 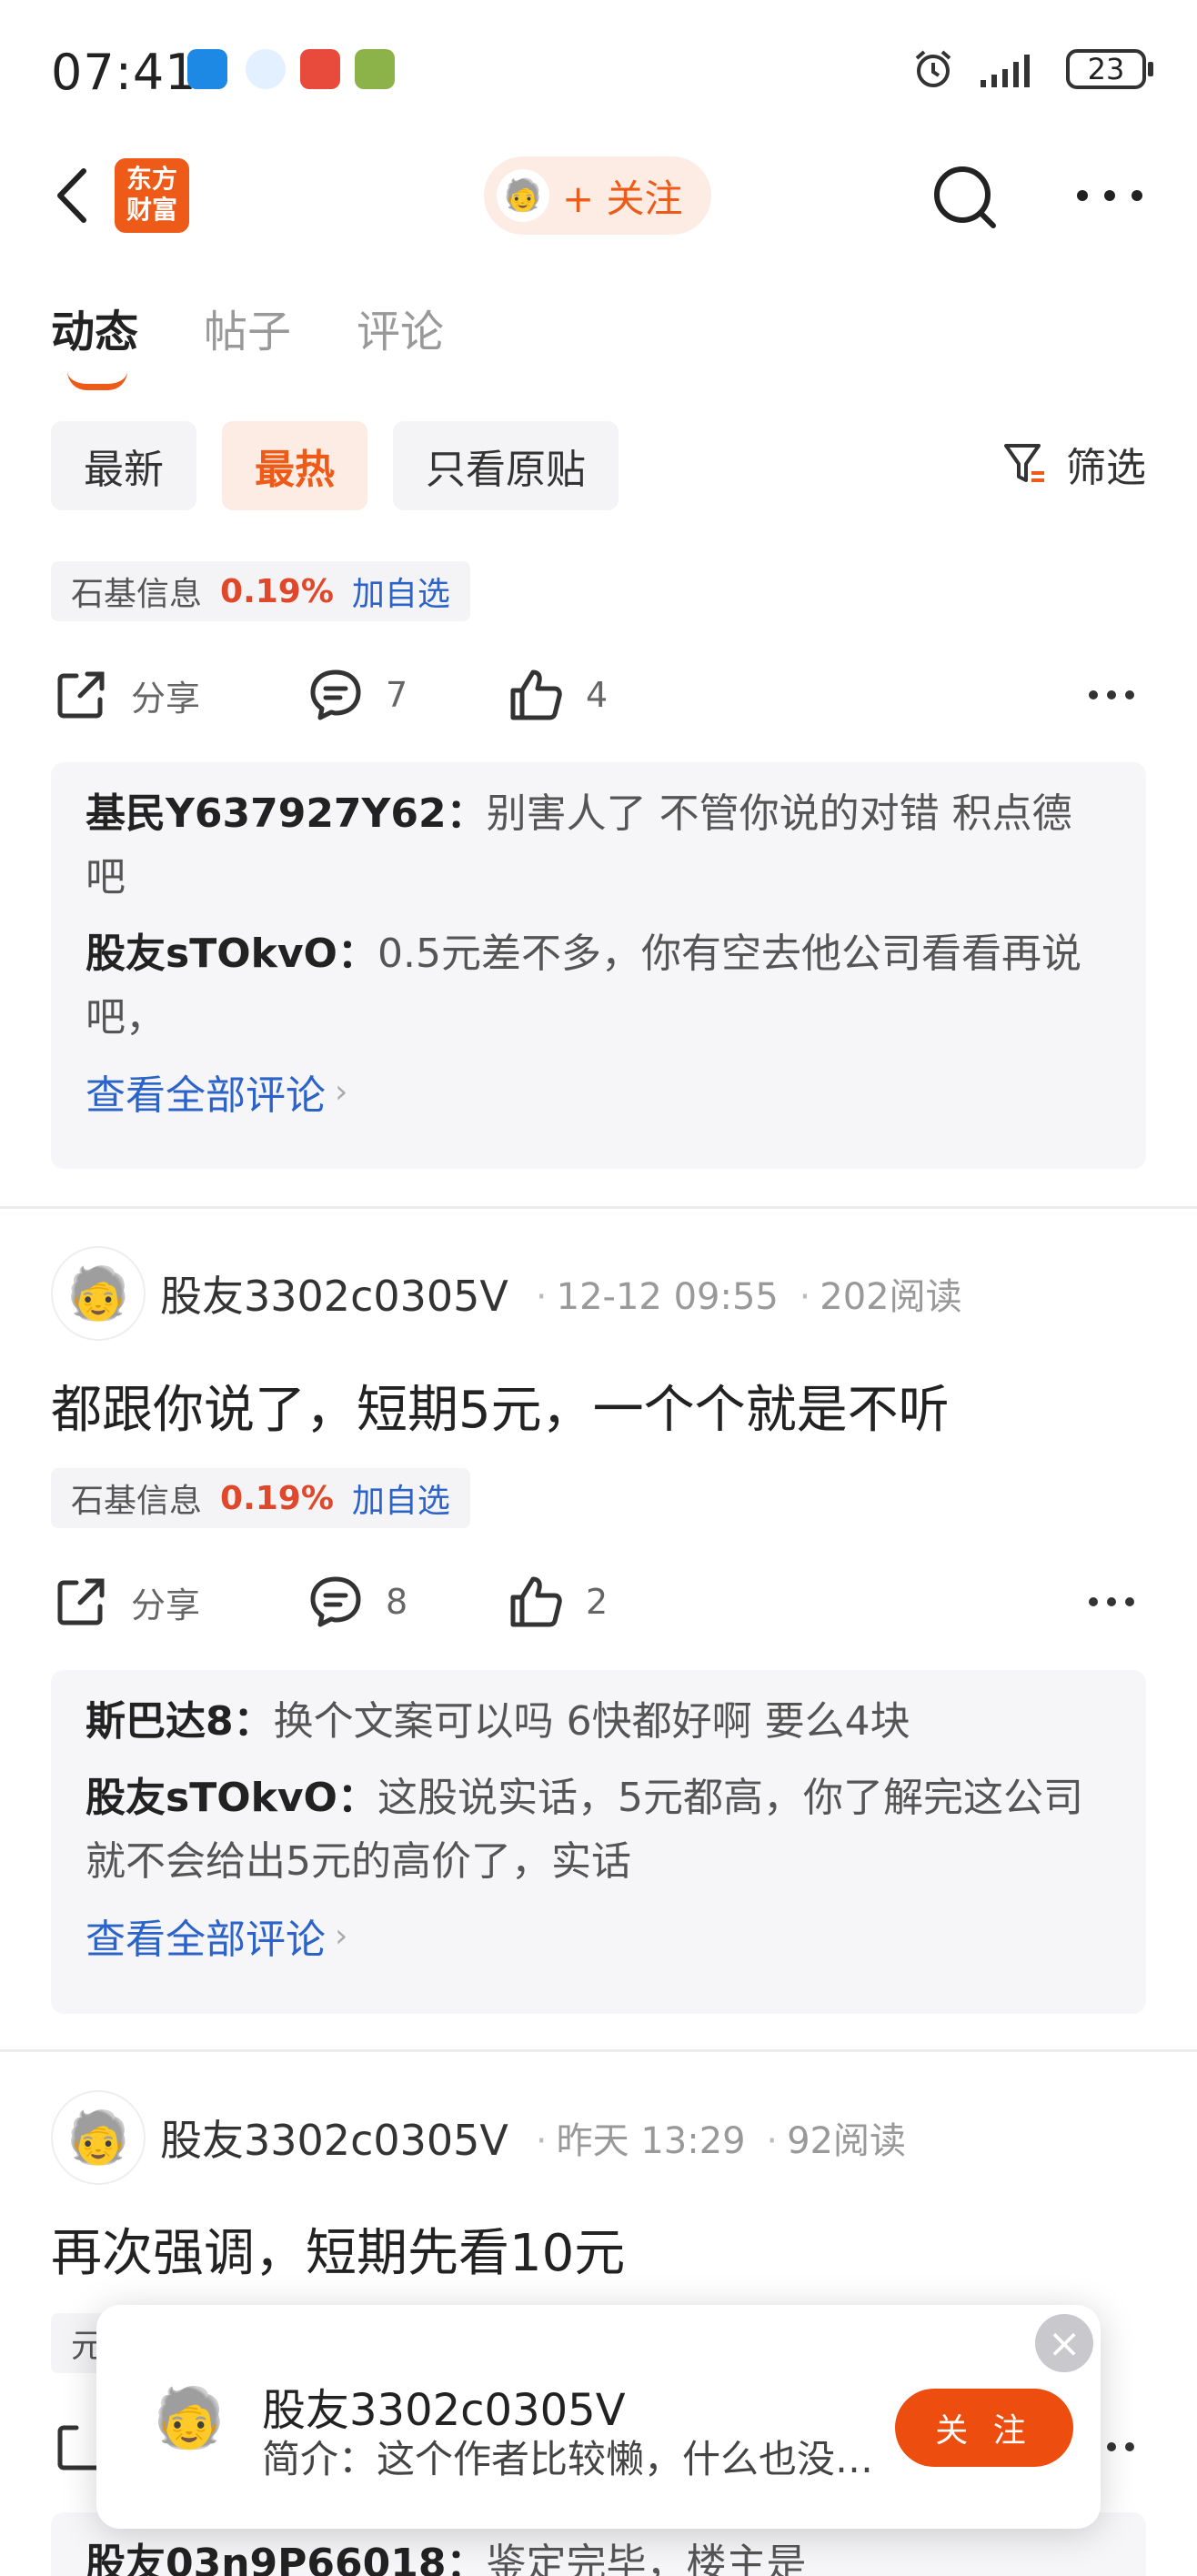 I want to click on filter-label: 筛选, so click(x=1106, y=468).